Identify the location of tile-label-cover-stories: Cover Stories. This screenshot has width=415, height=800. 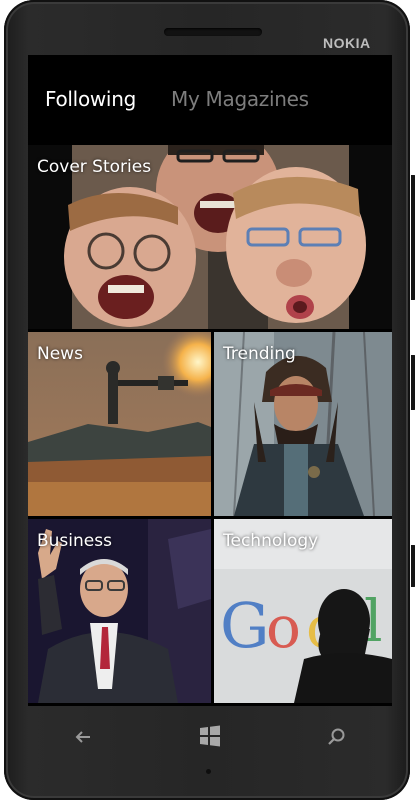
(94, 167).